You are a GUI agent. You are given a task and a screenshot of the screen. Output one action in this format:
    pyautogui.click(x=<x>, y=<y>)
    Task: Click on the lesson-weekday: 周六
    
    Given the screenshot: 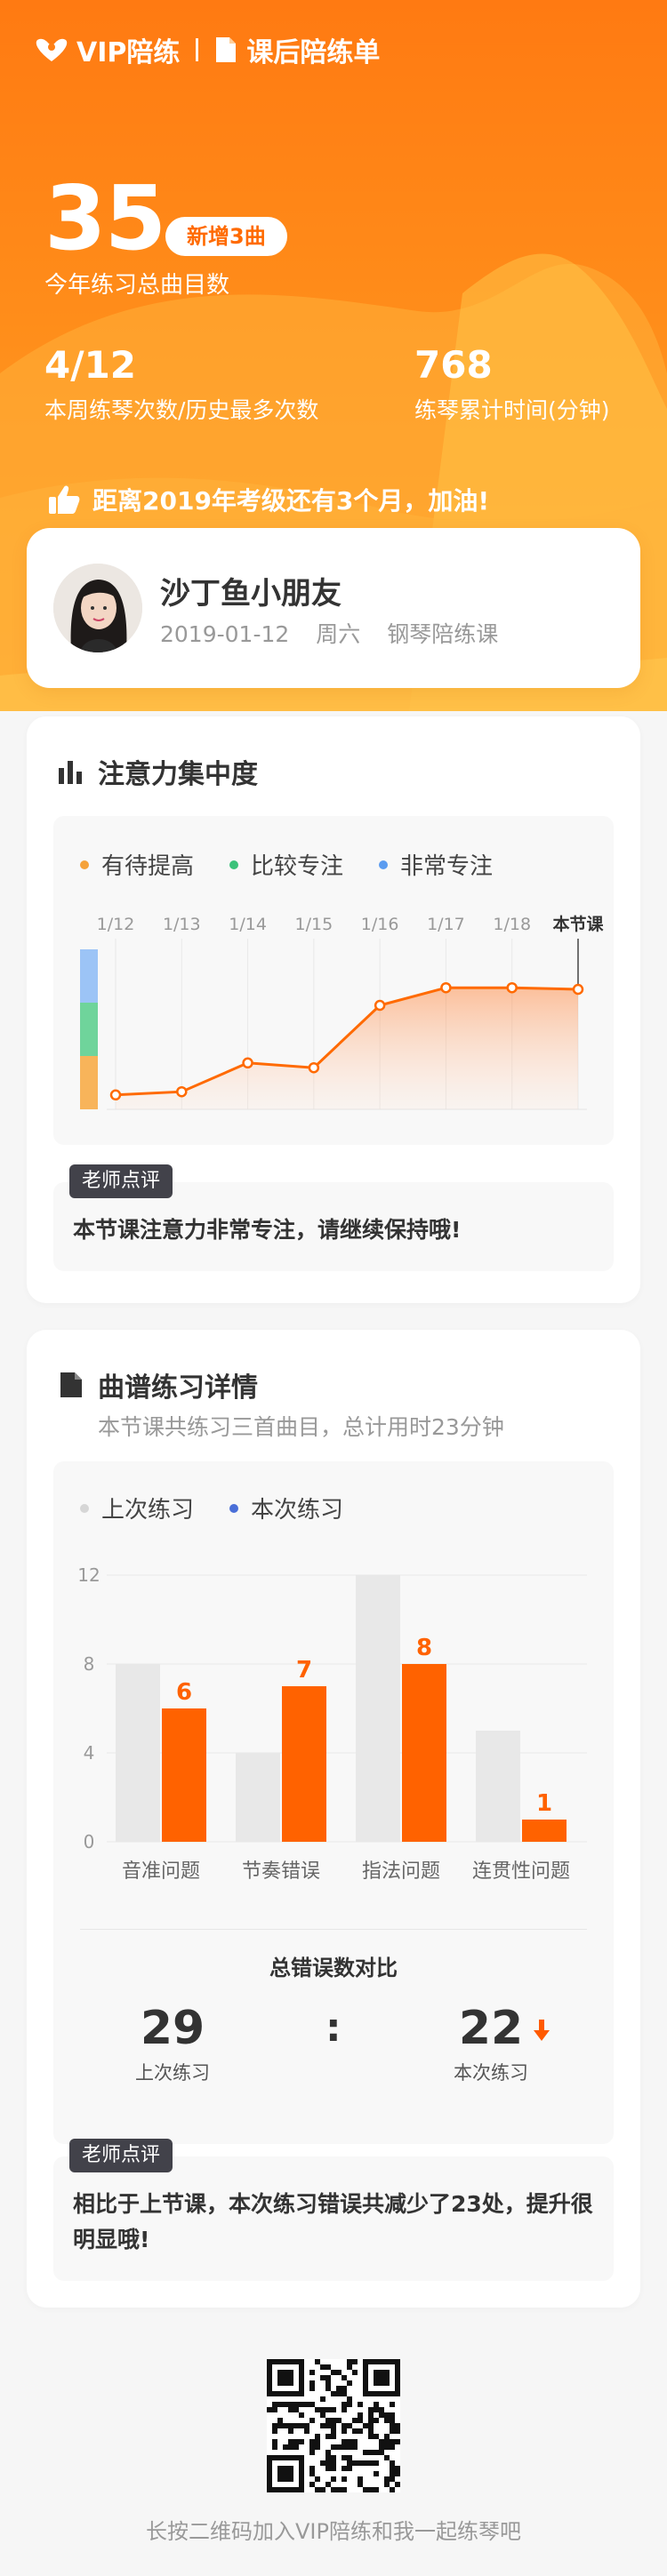 What is the action you would take?
    pyautogui.click(x=338, y=634)
    